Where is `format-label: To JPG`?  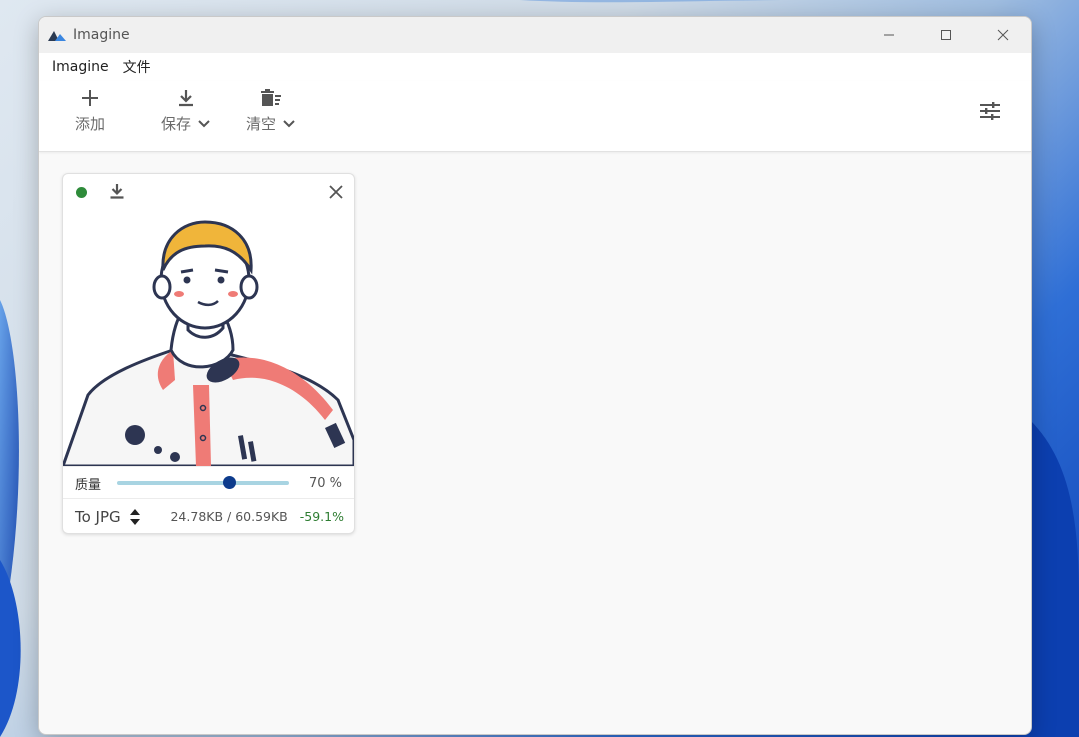
format-label: To JPG is located at coordinates (98, 516).